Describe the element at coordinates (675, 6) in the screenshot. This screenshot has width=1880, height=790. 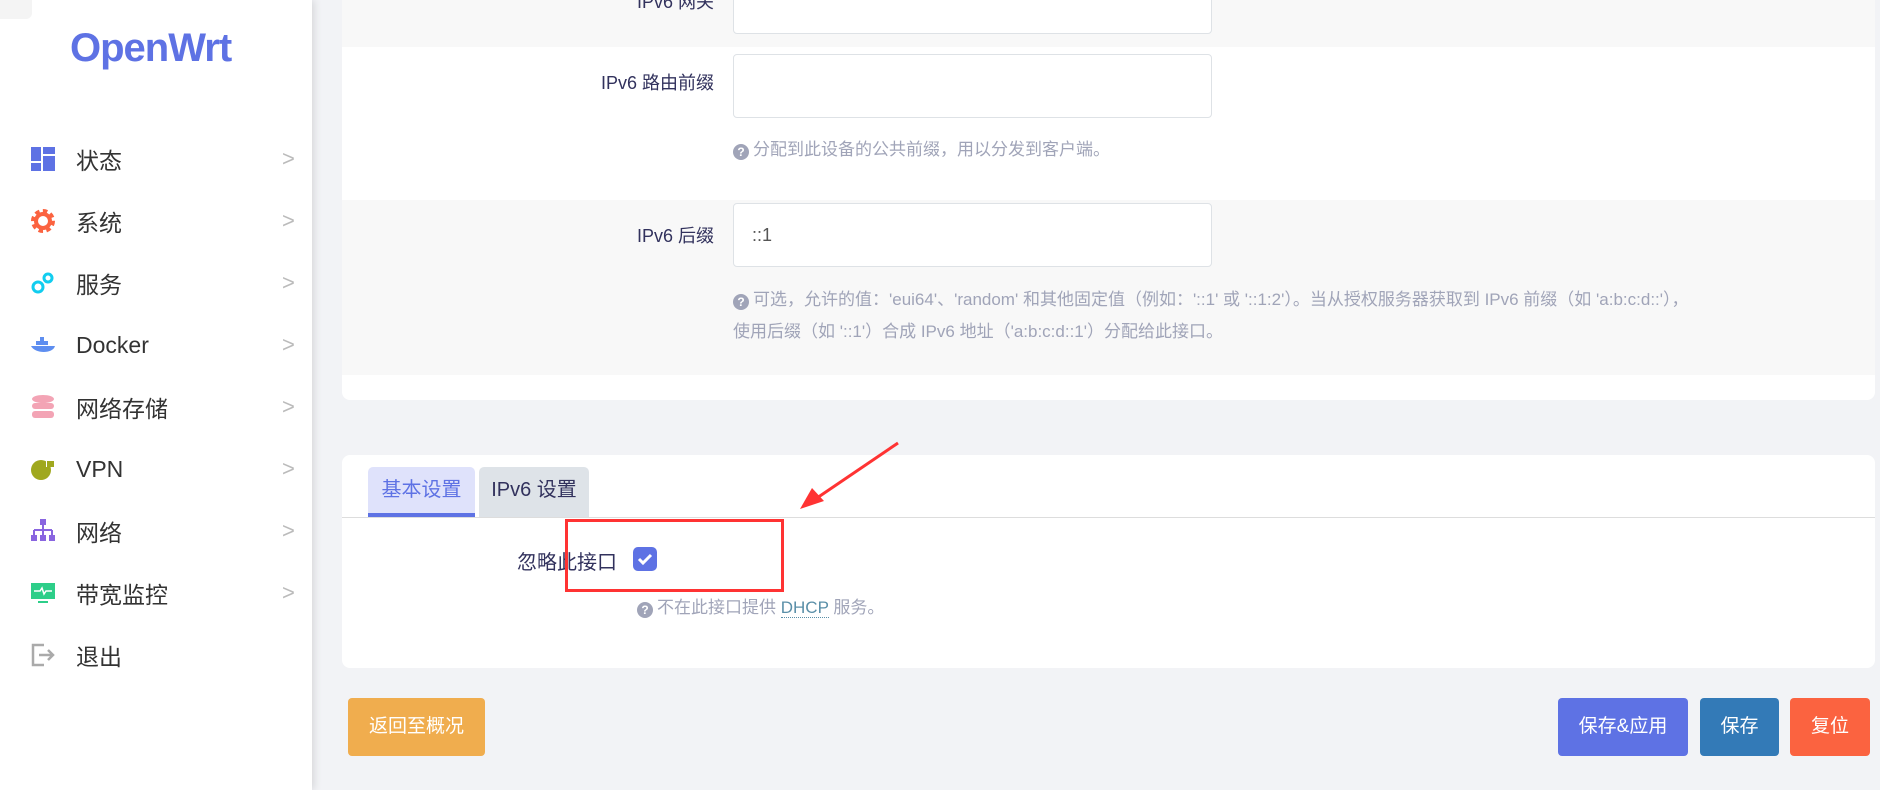
I see `field-label: IPv6 网关` at that location.